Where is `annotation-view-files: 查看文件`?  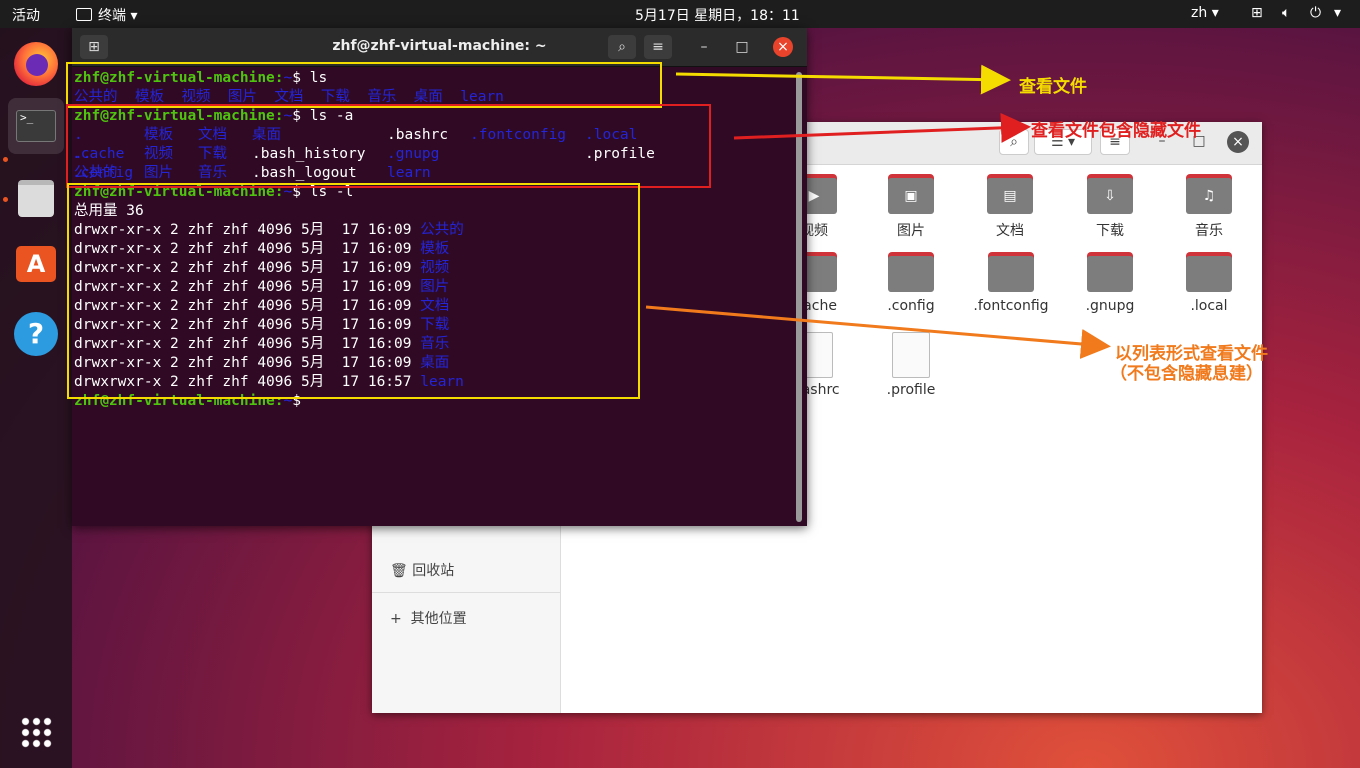
annotation-view-files: 查看文件 is located at coordinates (1053, 87).